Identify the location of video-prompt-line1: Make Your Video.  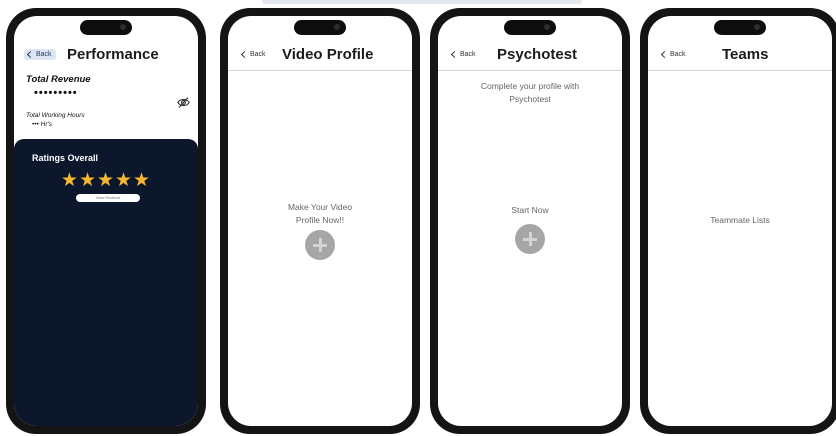
(320, 207).